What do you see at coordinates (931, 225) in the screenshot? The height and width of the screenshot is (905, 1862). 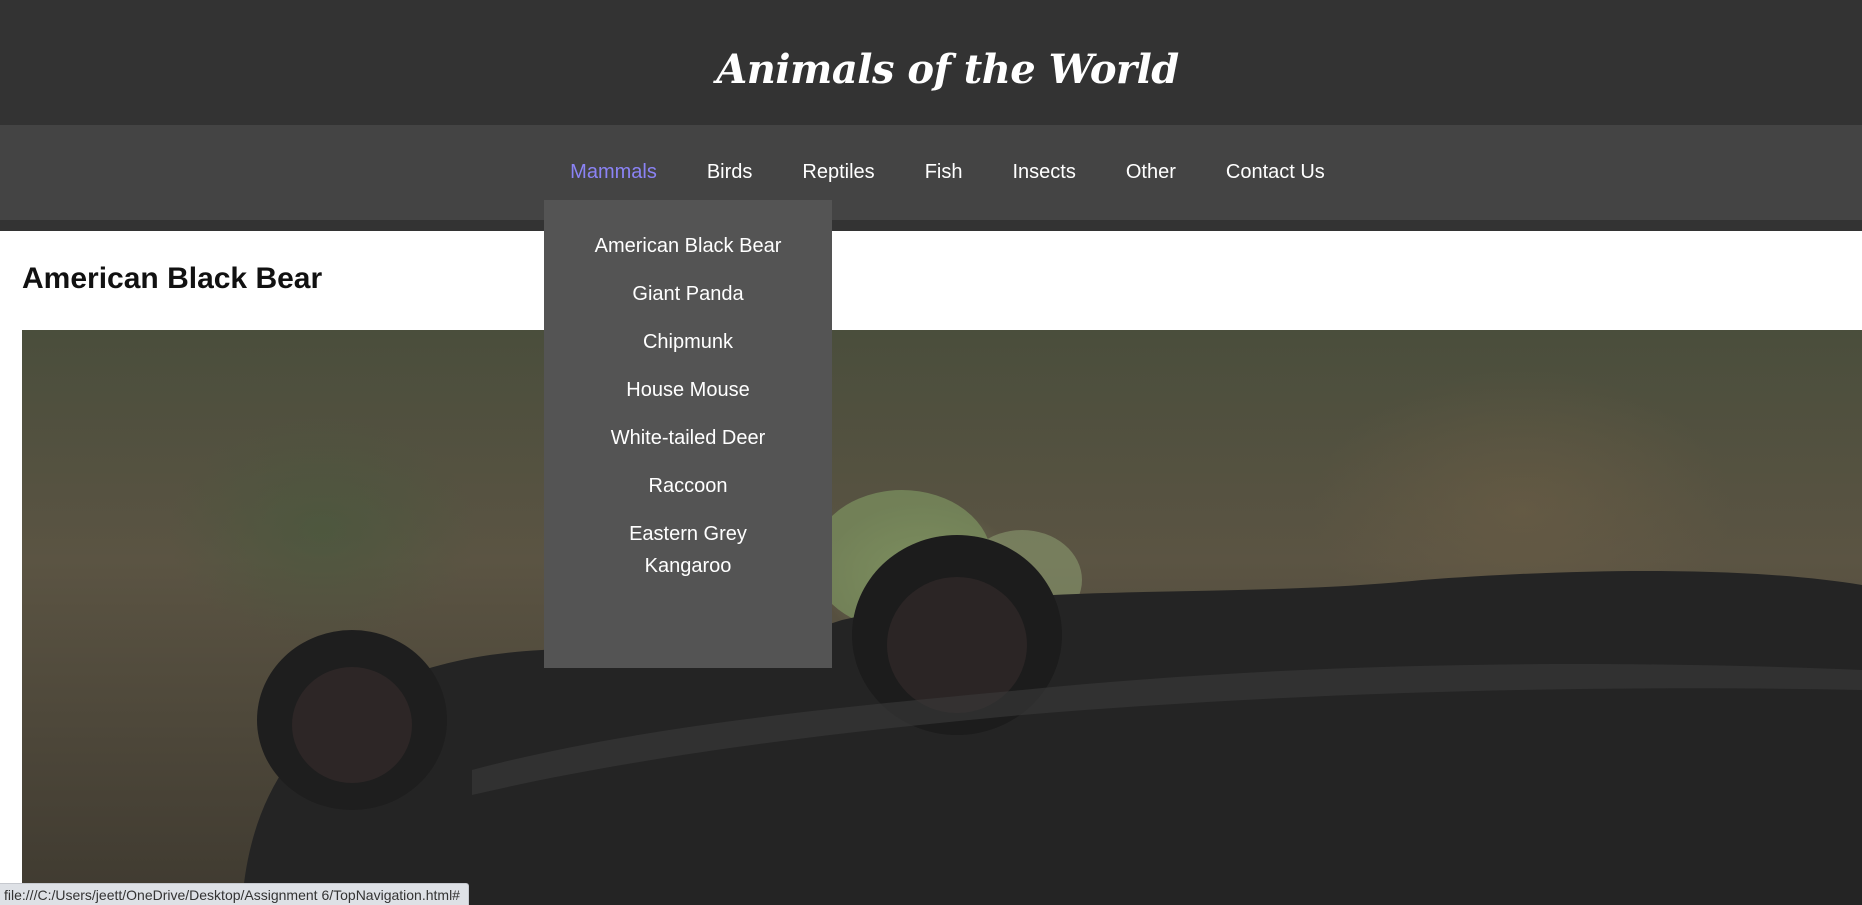 I see `navbar-divider` at bounding box center [931, 225].